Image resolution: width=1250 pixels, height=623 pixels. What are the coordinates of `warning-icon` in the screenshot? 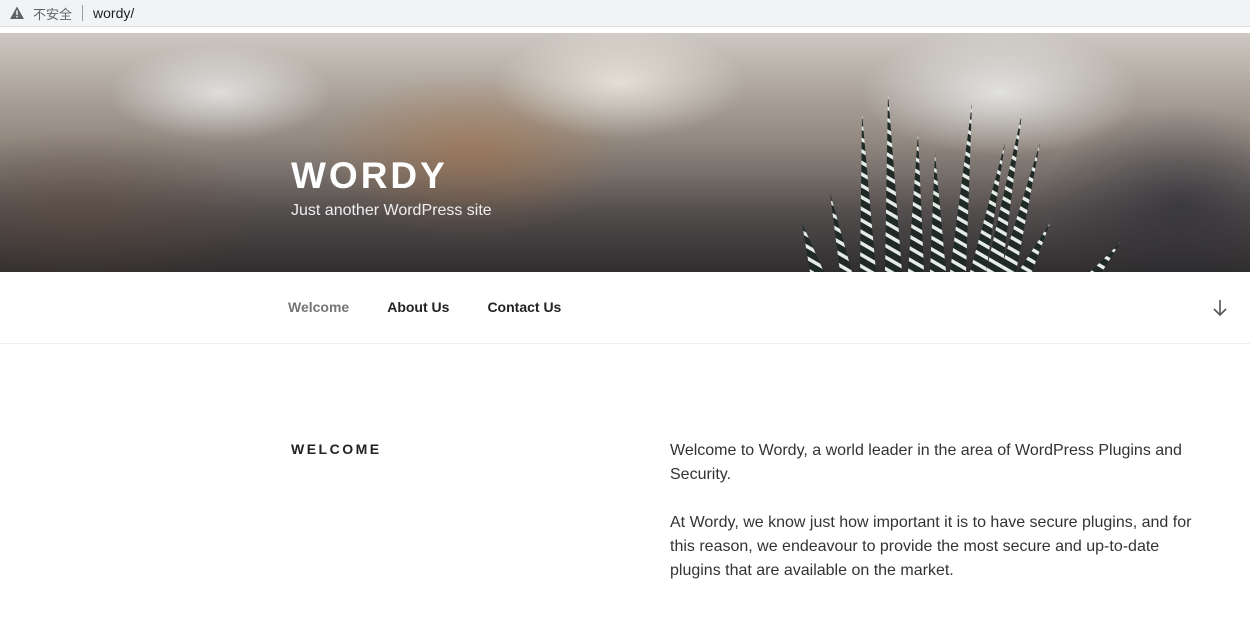 It's located at (17, 13).